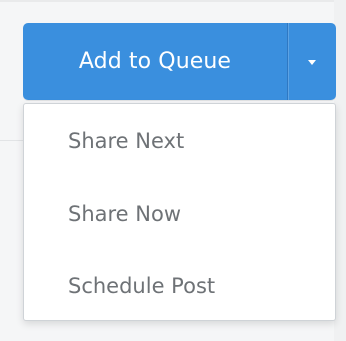 This screenshot has height=341, width=346. What do you see at coordinates (173, 1) in the screenshot?
I see `background-divider-top` at bounding box center [173, 1].